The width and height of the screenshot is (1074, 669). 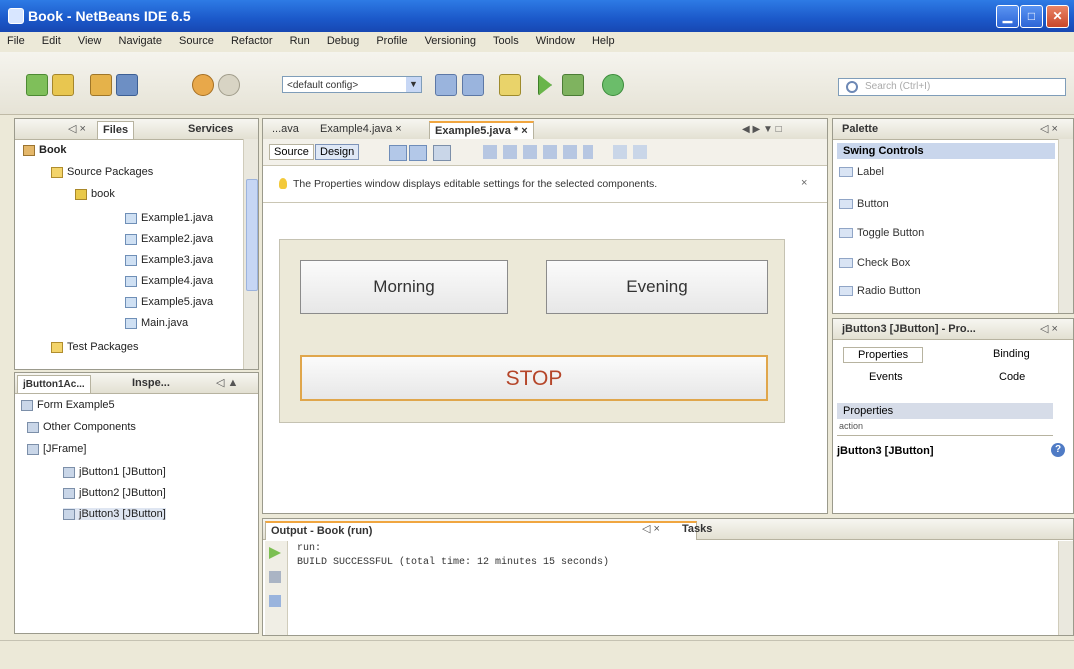 I want to click on tab-code: Code, so click(x=1012, y=377).